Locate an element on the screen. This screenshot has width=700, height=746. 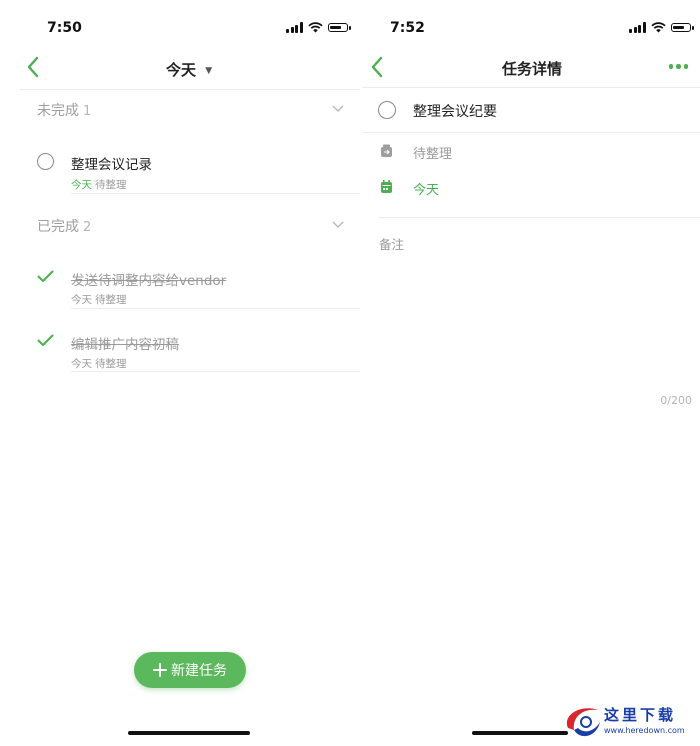
task-title-field: 整理会议纪要 is located at coordinates (455, 111).